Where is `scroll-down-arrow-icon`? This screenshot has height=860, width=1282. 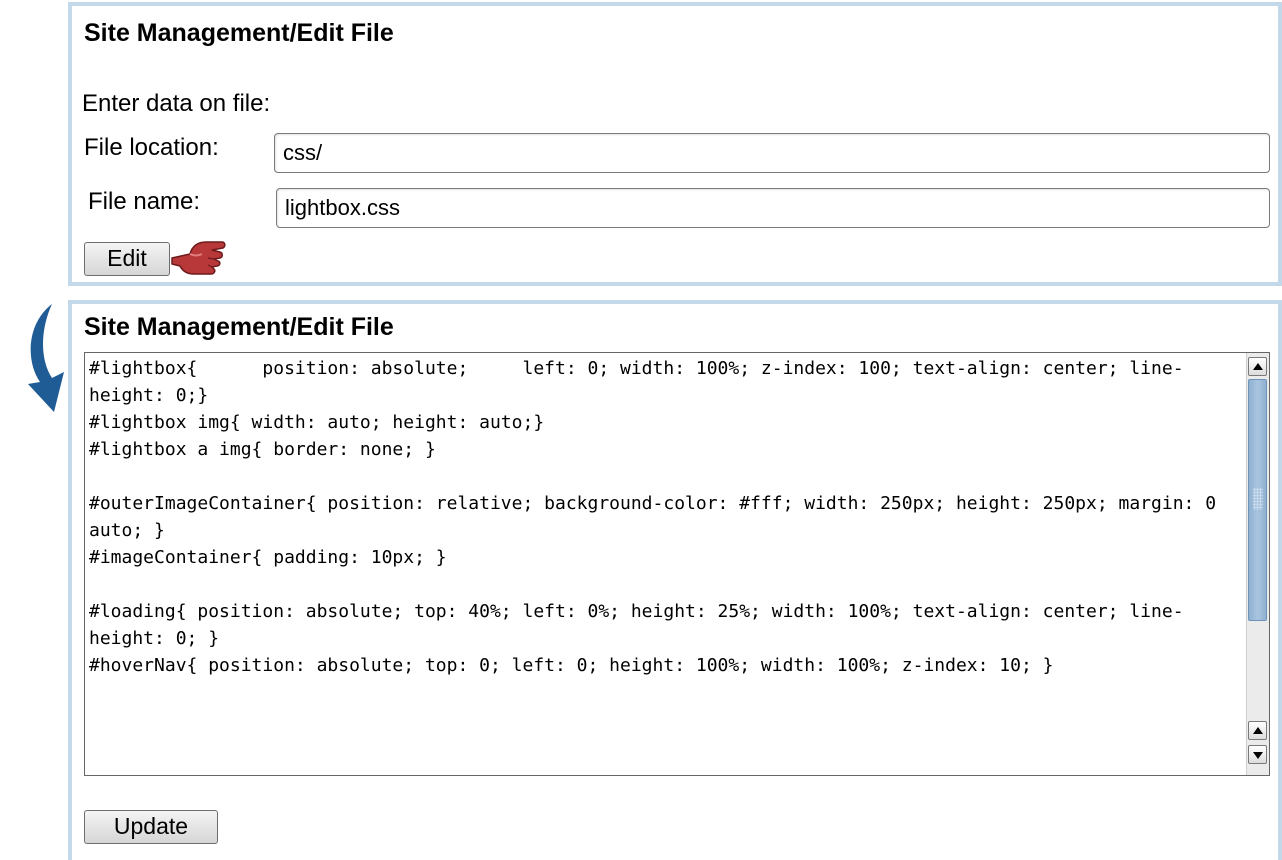 scroll-down-arrow-icon is located at coordinates (1257, 754).